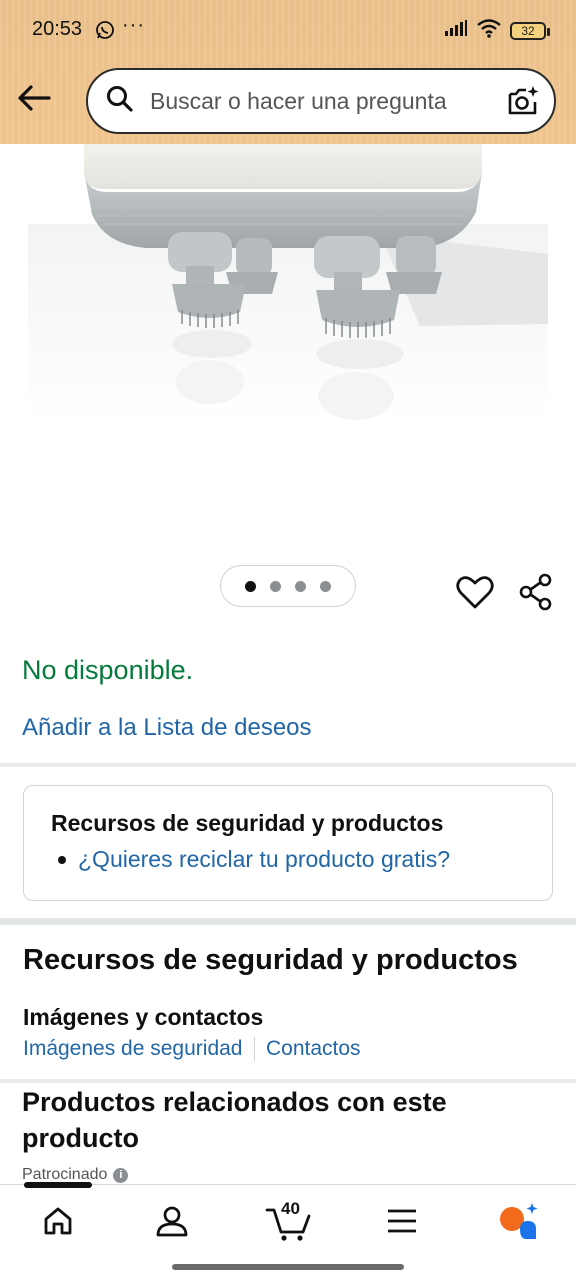 The height and width of the screenshot is (1280, 576). I want to click on search-icon, so click(120, 101).